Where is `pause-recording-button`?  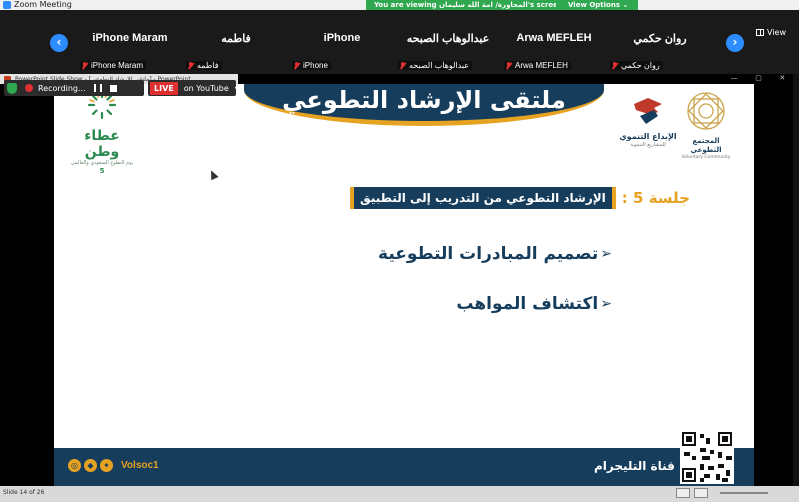
pause-recording-button is located at coordinates (97, 88).